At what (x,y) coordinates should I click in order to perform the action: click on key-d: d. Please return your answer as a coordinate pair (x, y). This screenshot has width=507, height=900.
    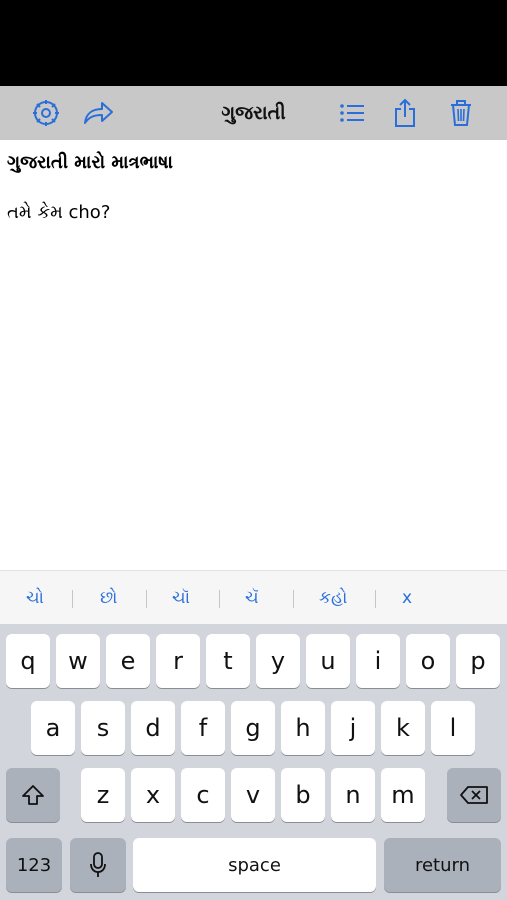
    Looking at the image, I should click on (153, 728).